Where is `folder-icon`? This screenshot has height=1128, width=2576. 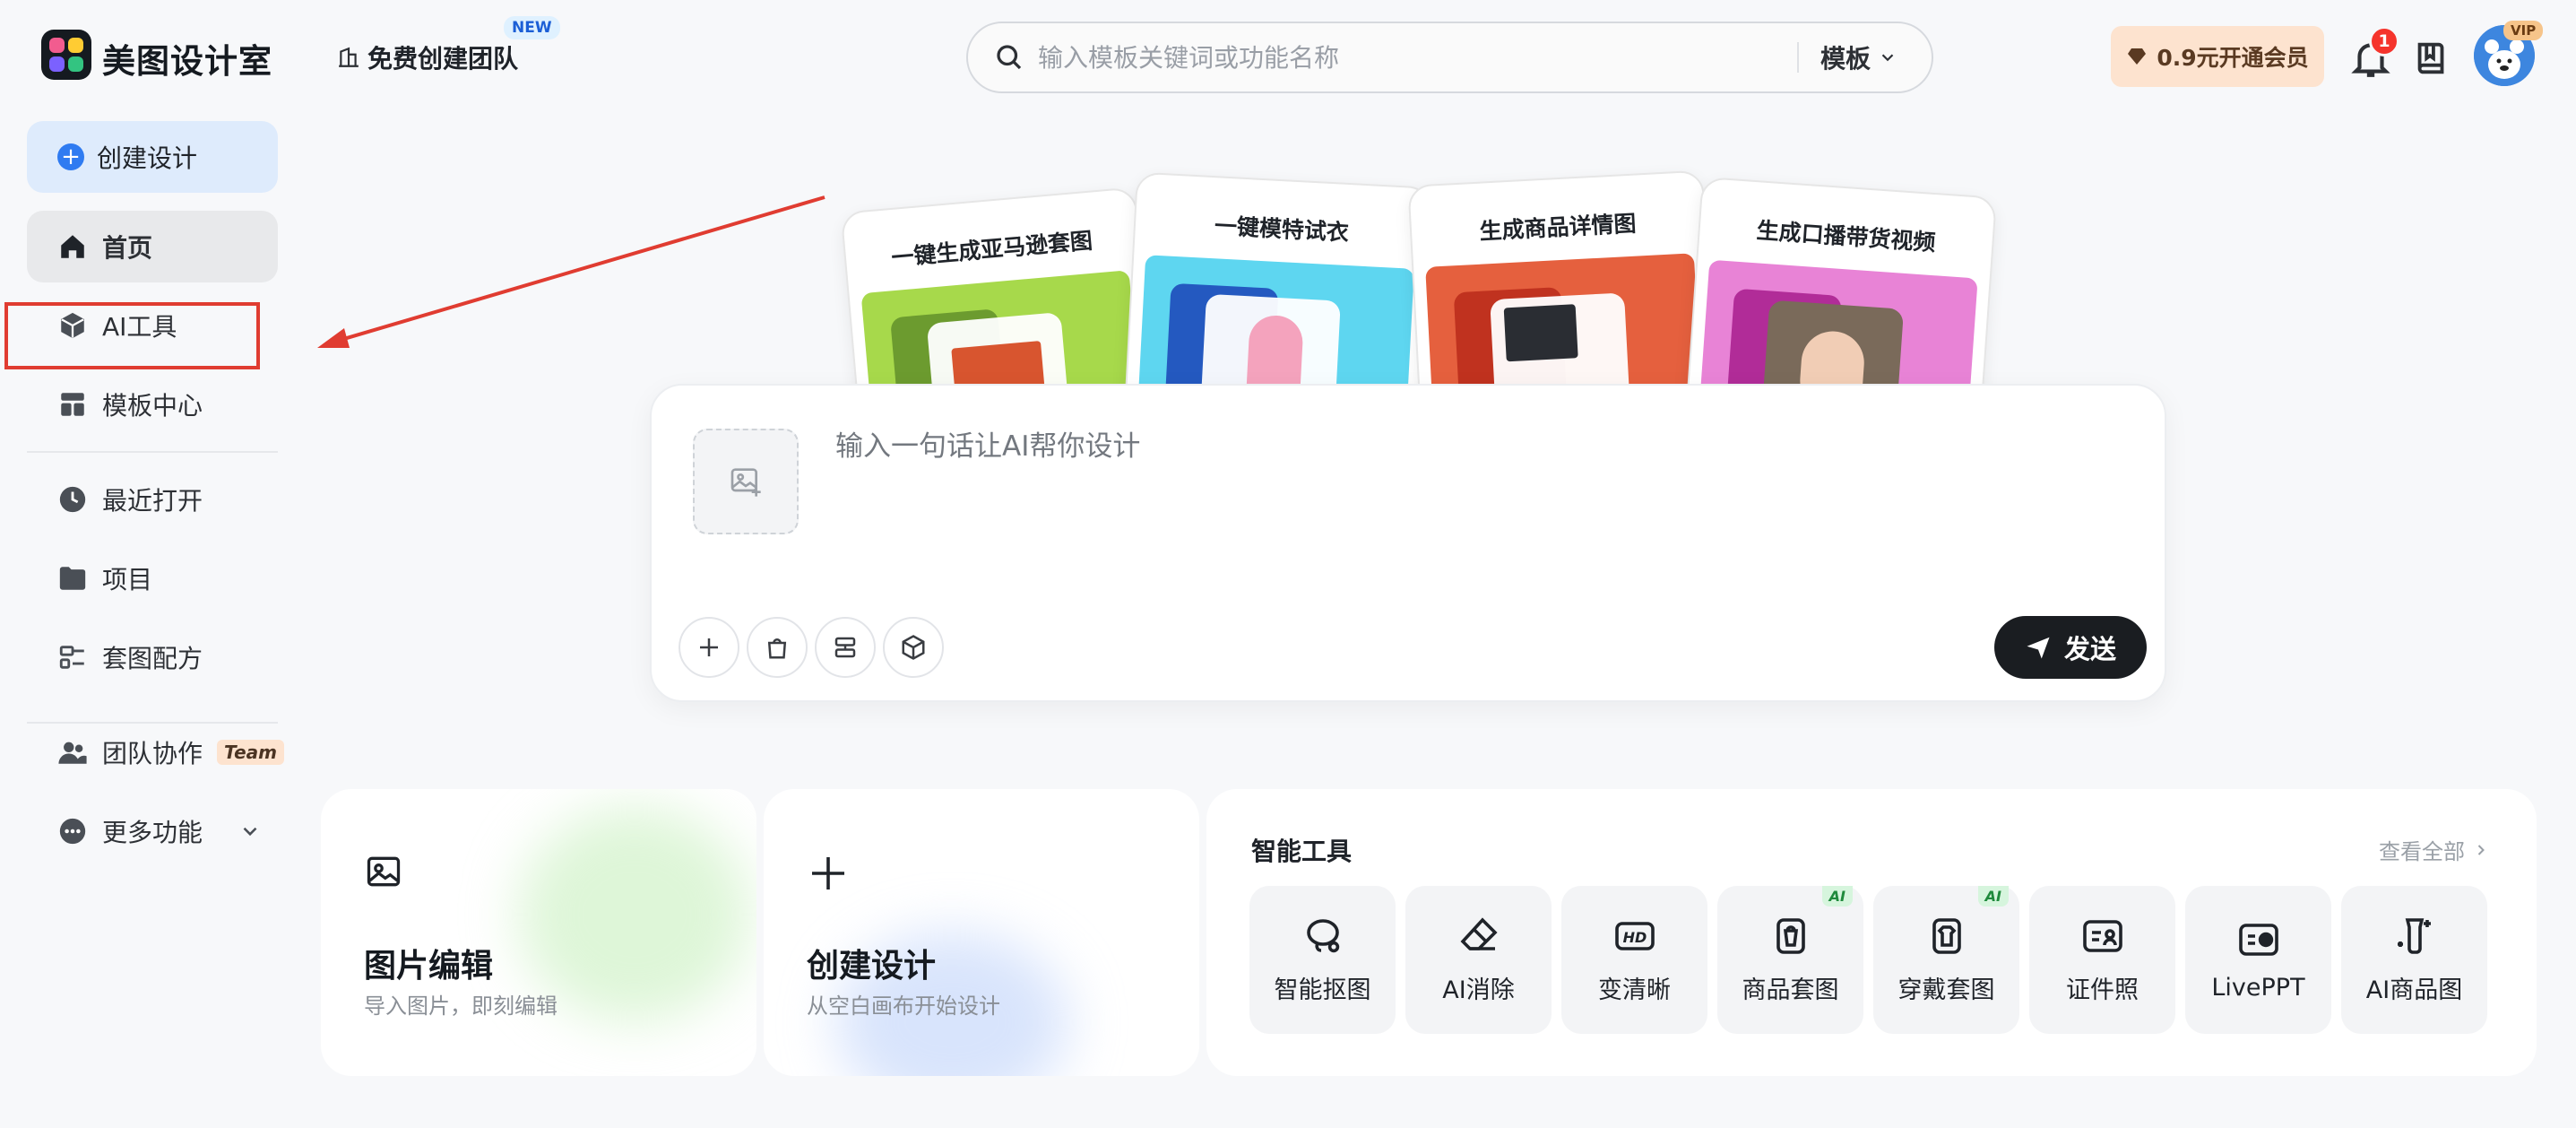
folder-icon is located at coordinates (72, 578).